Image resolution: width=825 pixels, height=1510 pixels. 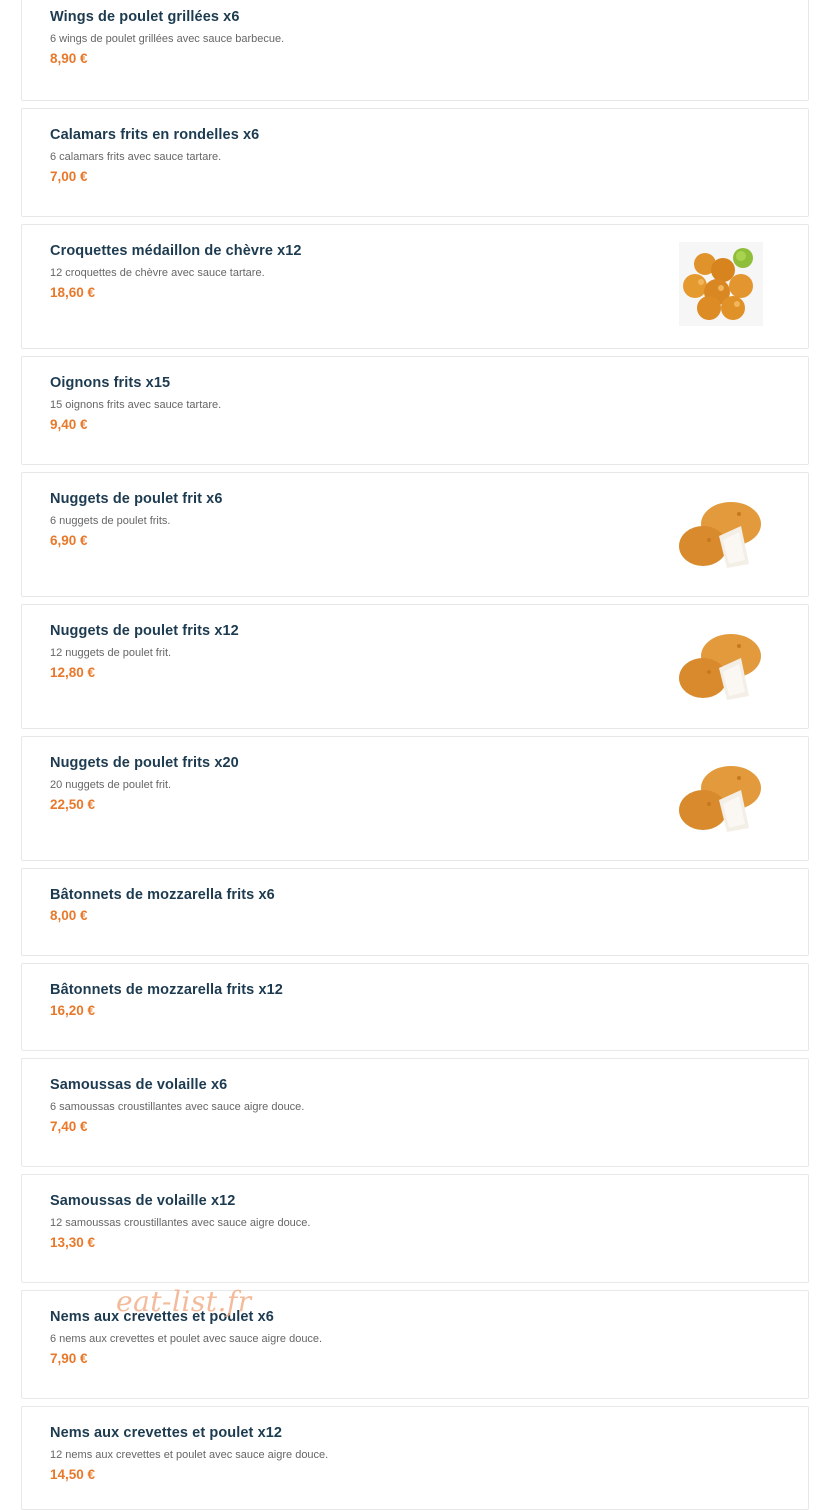 What do you see at coordinates (721, 284) in the screenshot?
I see `goat-cheese-croquettes-image` at bounding box center [721, 284].